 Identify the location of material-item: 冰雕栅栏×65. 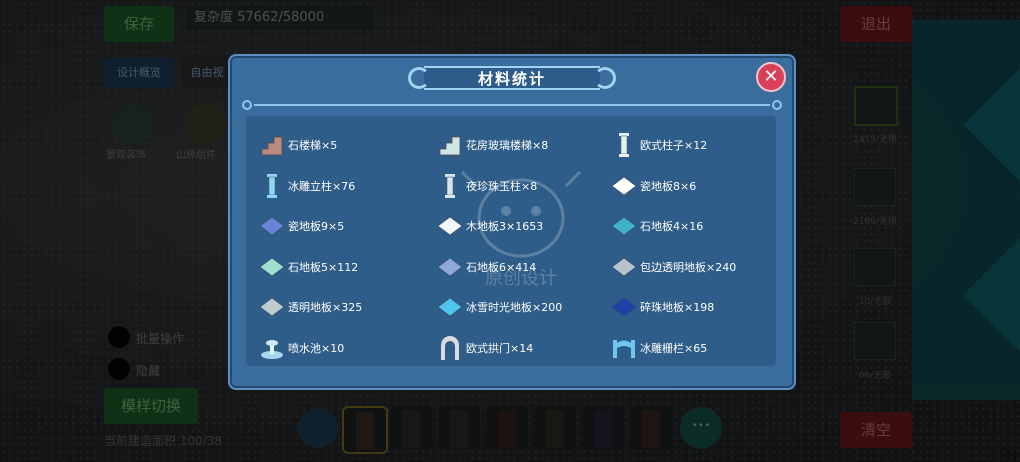
(698, 348).